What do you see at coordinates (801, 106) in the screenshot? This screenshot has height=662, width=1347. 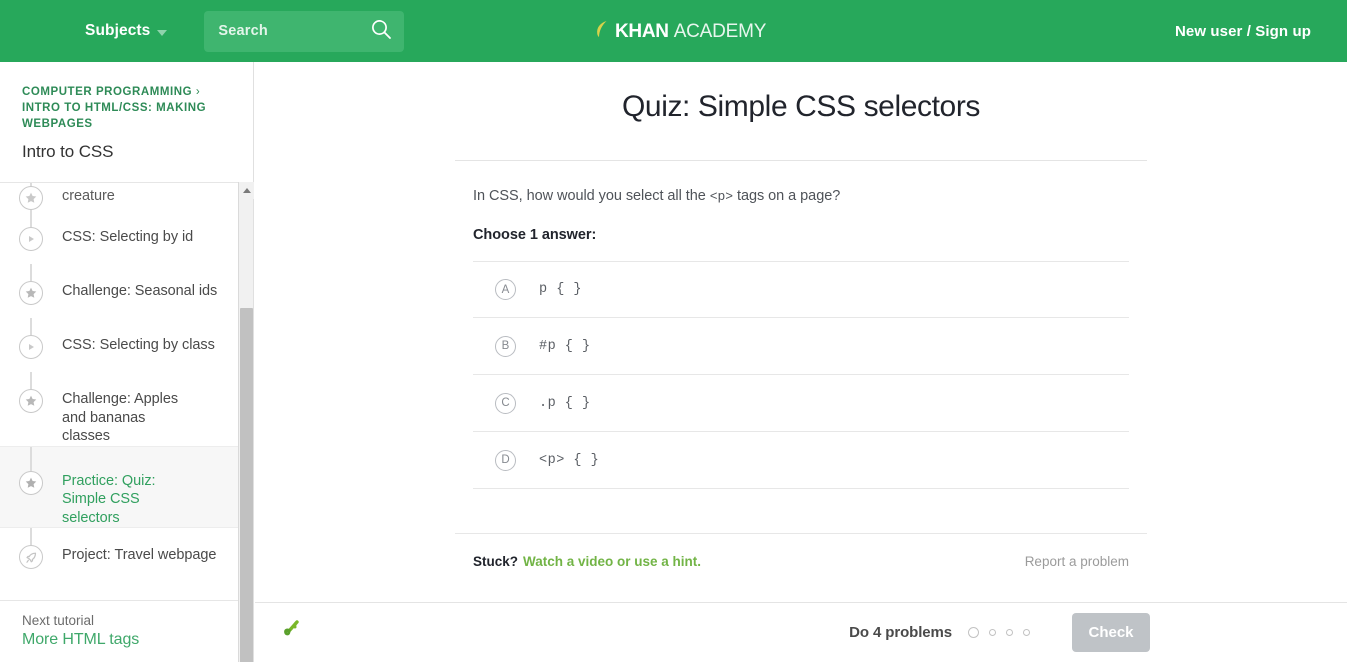 I see `page-title: Quiz: Simple CSS selectors` at bounding box center [801, 106].